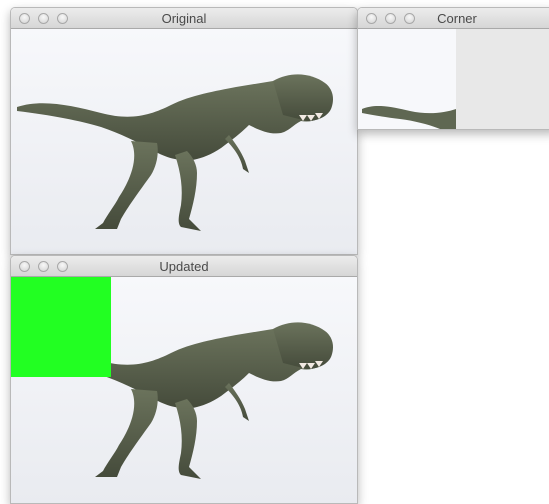 Image resolution: width=549 pixels, height=504 pixels. I want to click on original-titlebar: Original, so click(184, 18).